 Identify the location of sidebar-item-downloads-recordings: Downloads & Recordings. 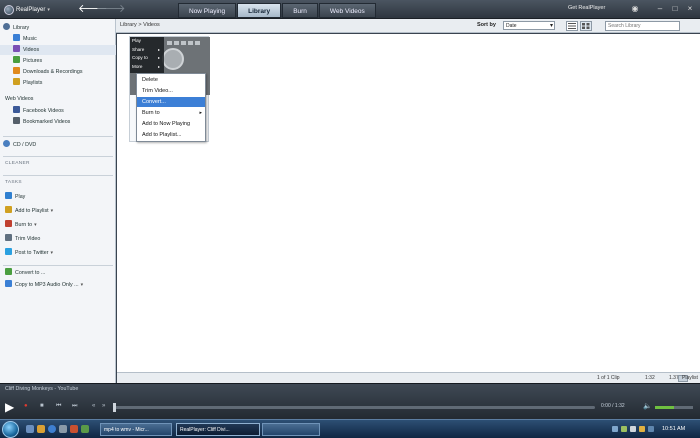
(58, 72).